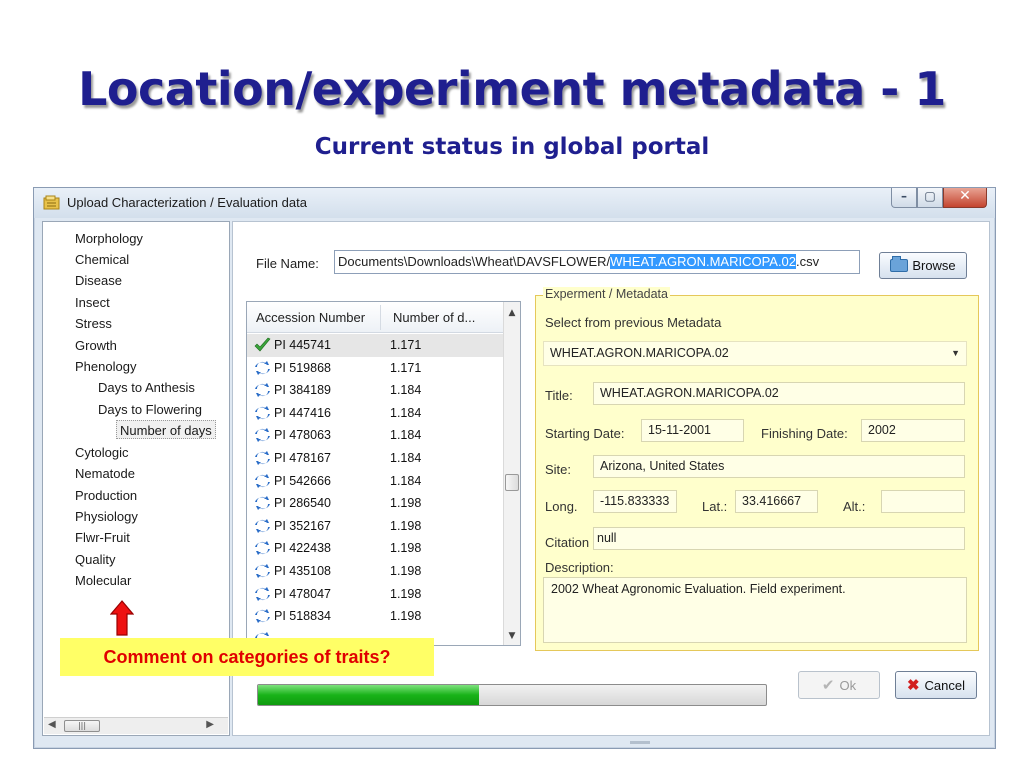 This screenshot has height=768, width=1024. What do you see at coordinates (848, 685) in the screenshot?
I see `ok-label: Ok` at bounding box center [848, 685].